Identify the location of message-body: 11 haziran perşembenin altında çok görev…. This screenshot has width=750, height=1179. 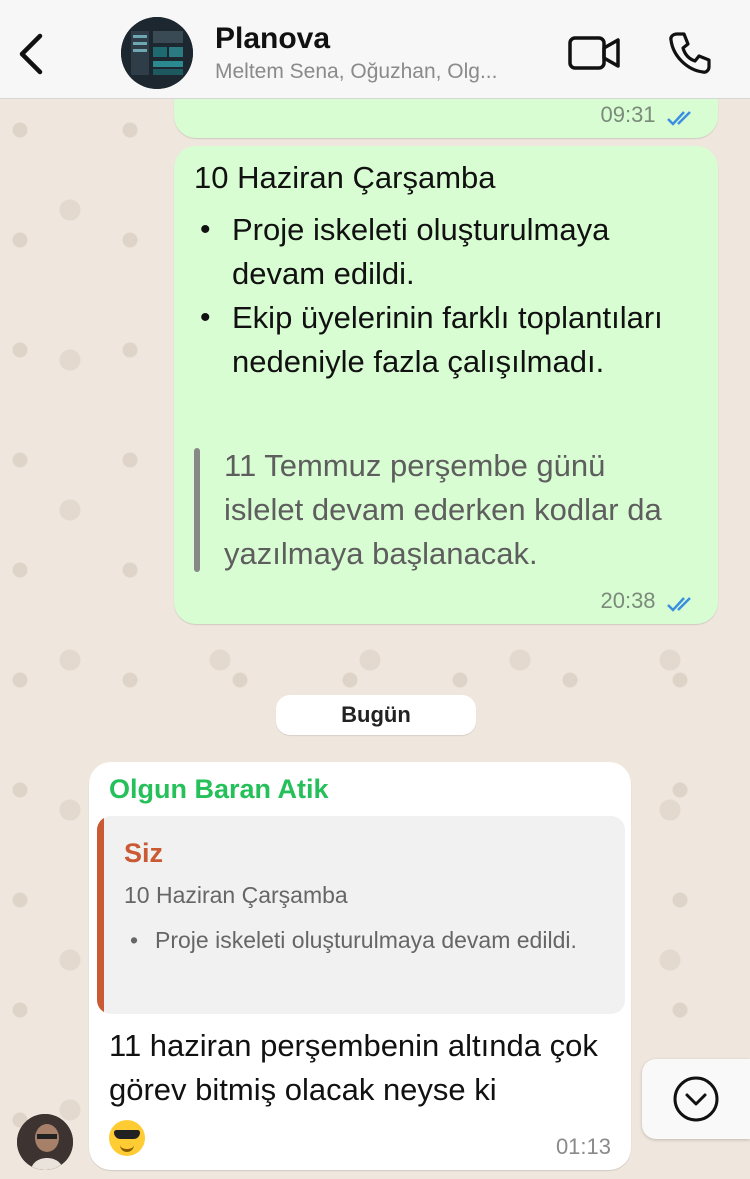
(353, 1067).